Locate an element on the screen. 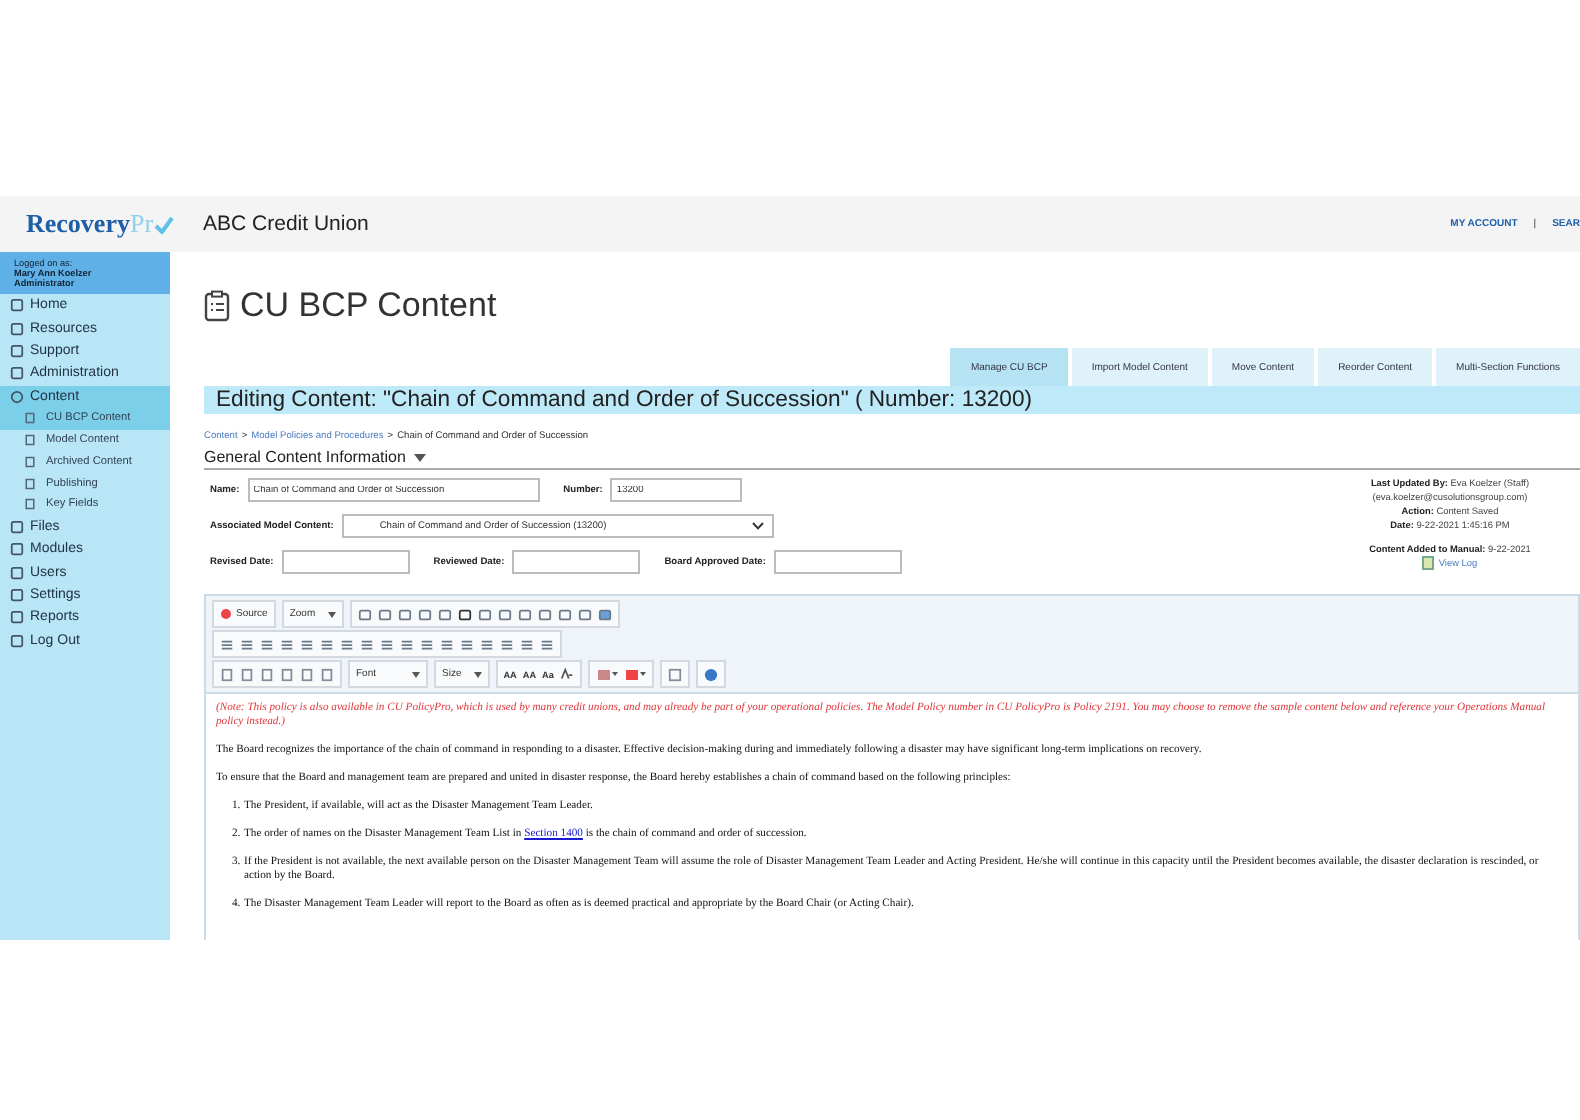 The height and width of the screenshot is (1120, 1580). chevron-down-icon is located at coordinates (757, 526).